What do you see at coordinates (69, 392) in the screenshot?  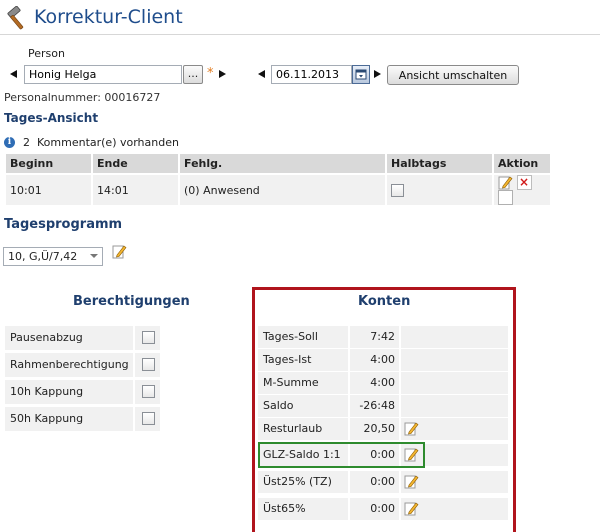 I see `permission-label: 10h Kappung` at bounding box center [69, 392].